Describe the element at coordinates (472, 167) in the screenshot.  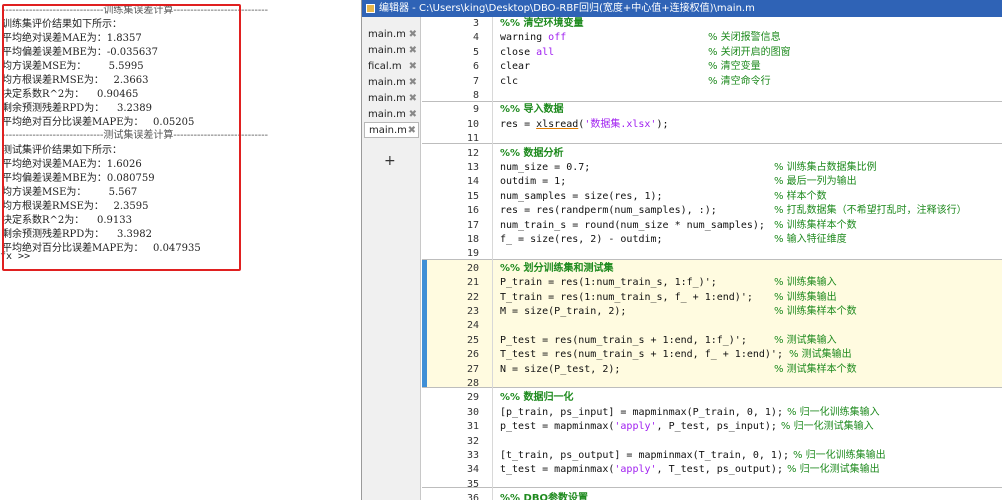
I see `line-number: 13` at that location.